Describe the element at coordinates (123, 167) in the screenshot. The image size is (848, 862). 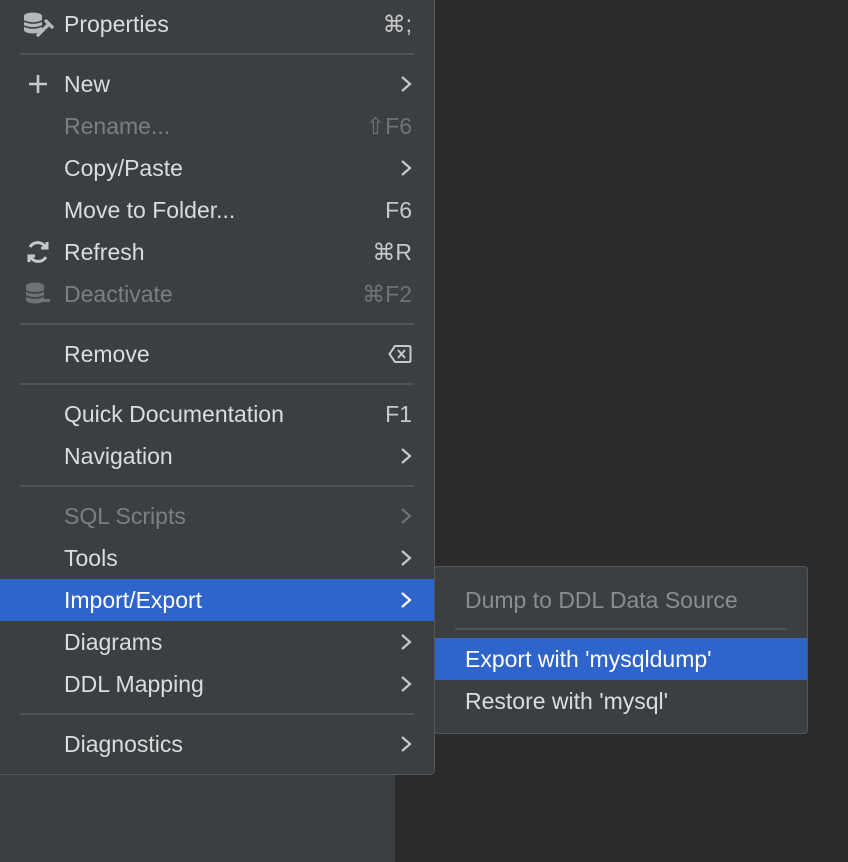
I see `menu-item-label: Copy/Paste` at that location.